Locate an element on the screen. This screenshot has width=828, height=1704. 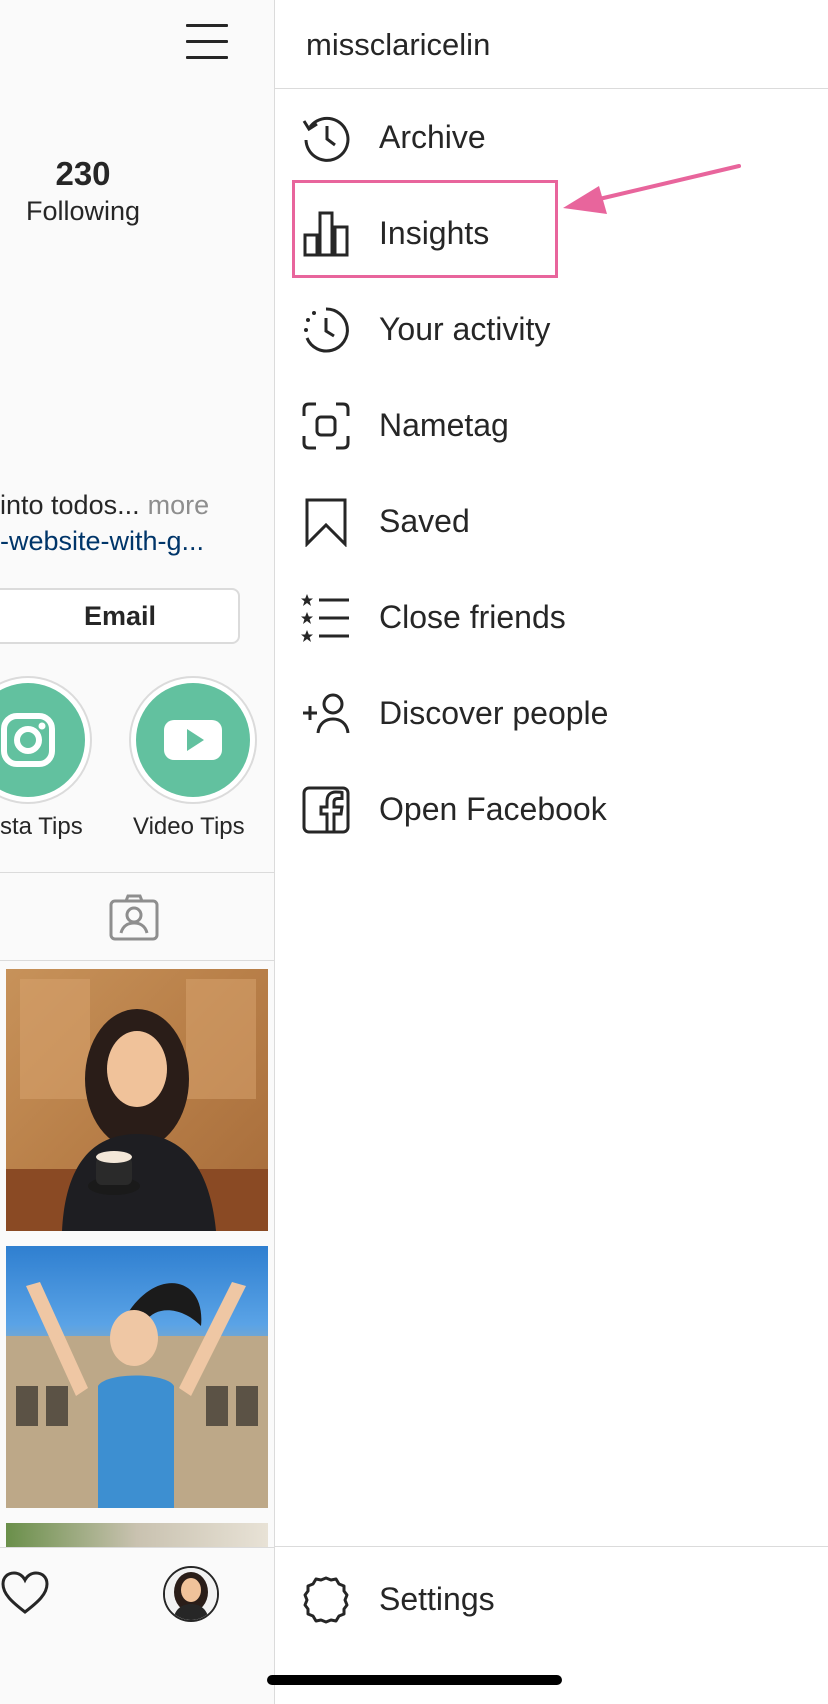
menu-item-settings: Settings is located at coordinates (551, 1599).